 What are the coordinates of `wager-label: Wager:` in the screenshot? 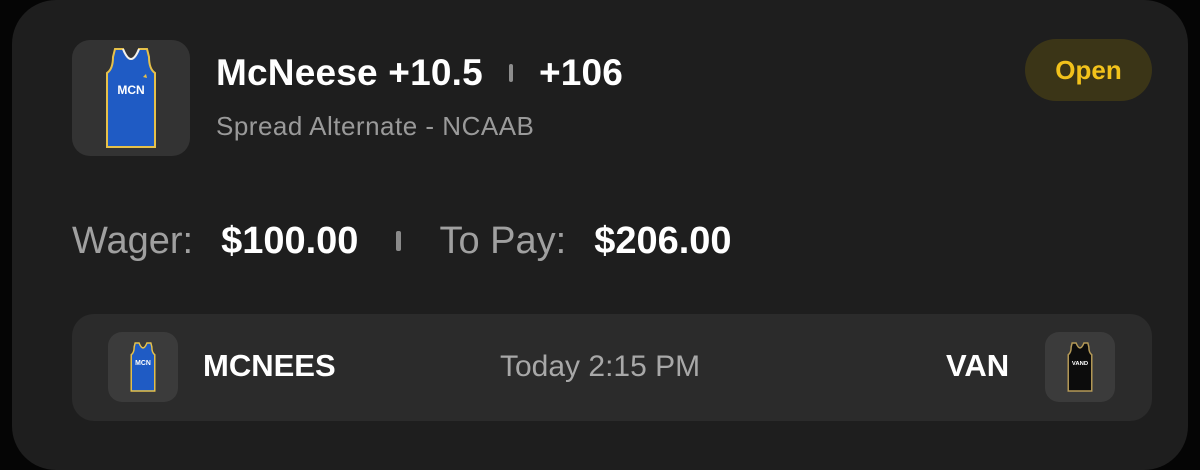 It's located at (133, 240).